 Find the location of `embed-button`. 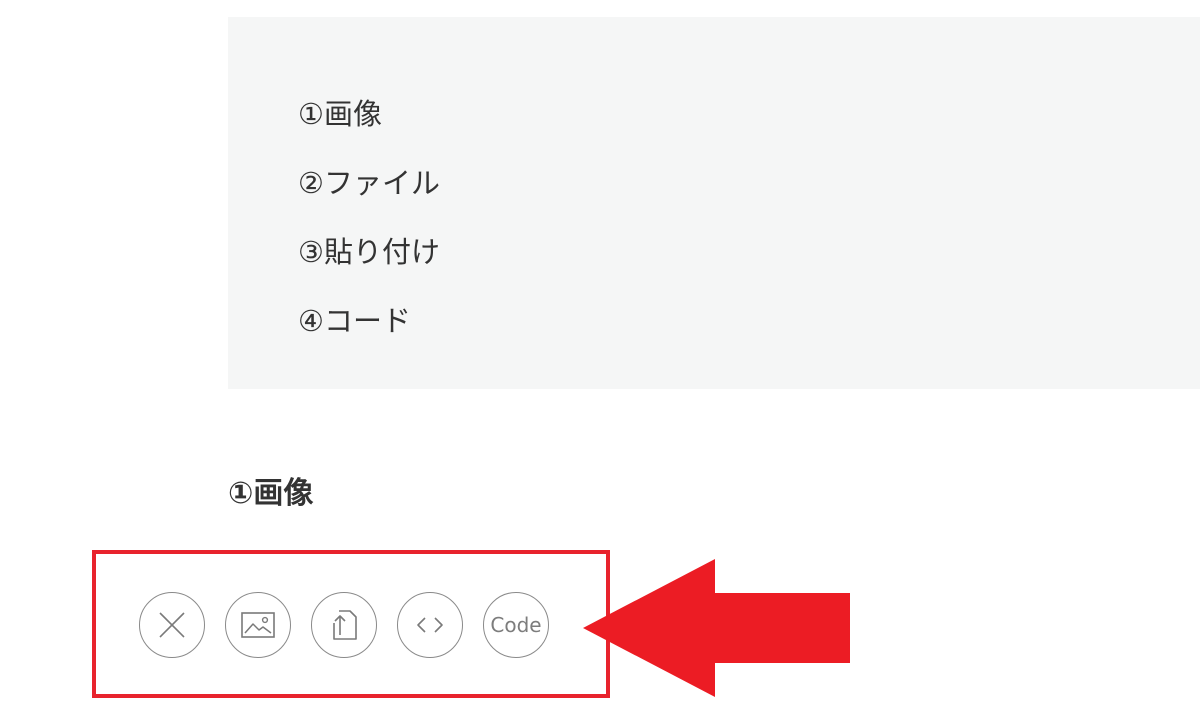

embed-button is located at coordinates (430, 625).